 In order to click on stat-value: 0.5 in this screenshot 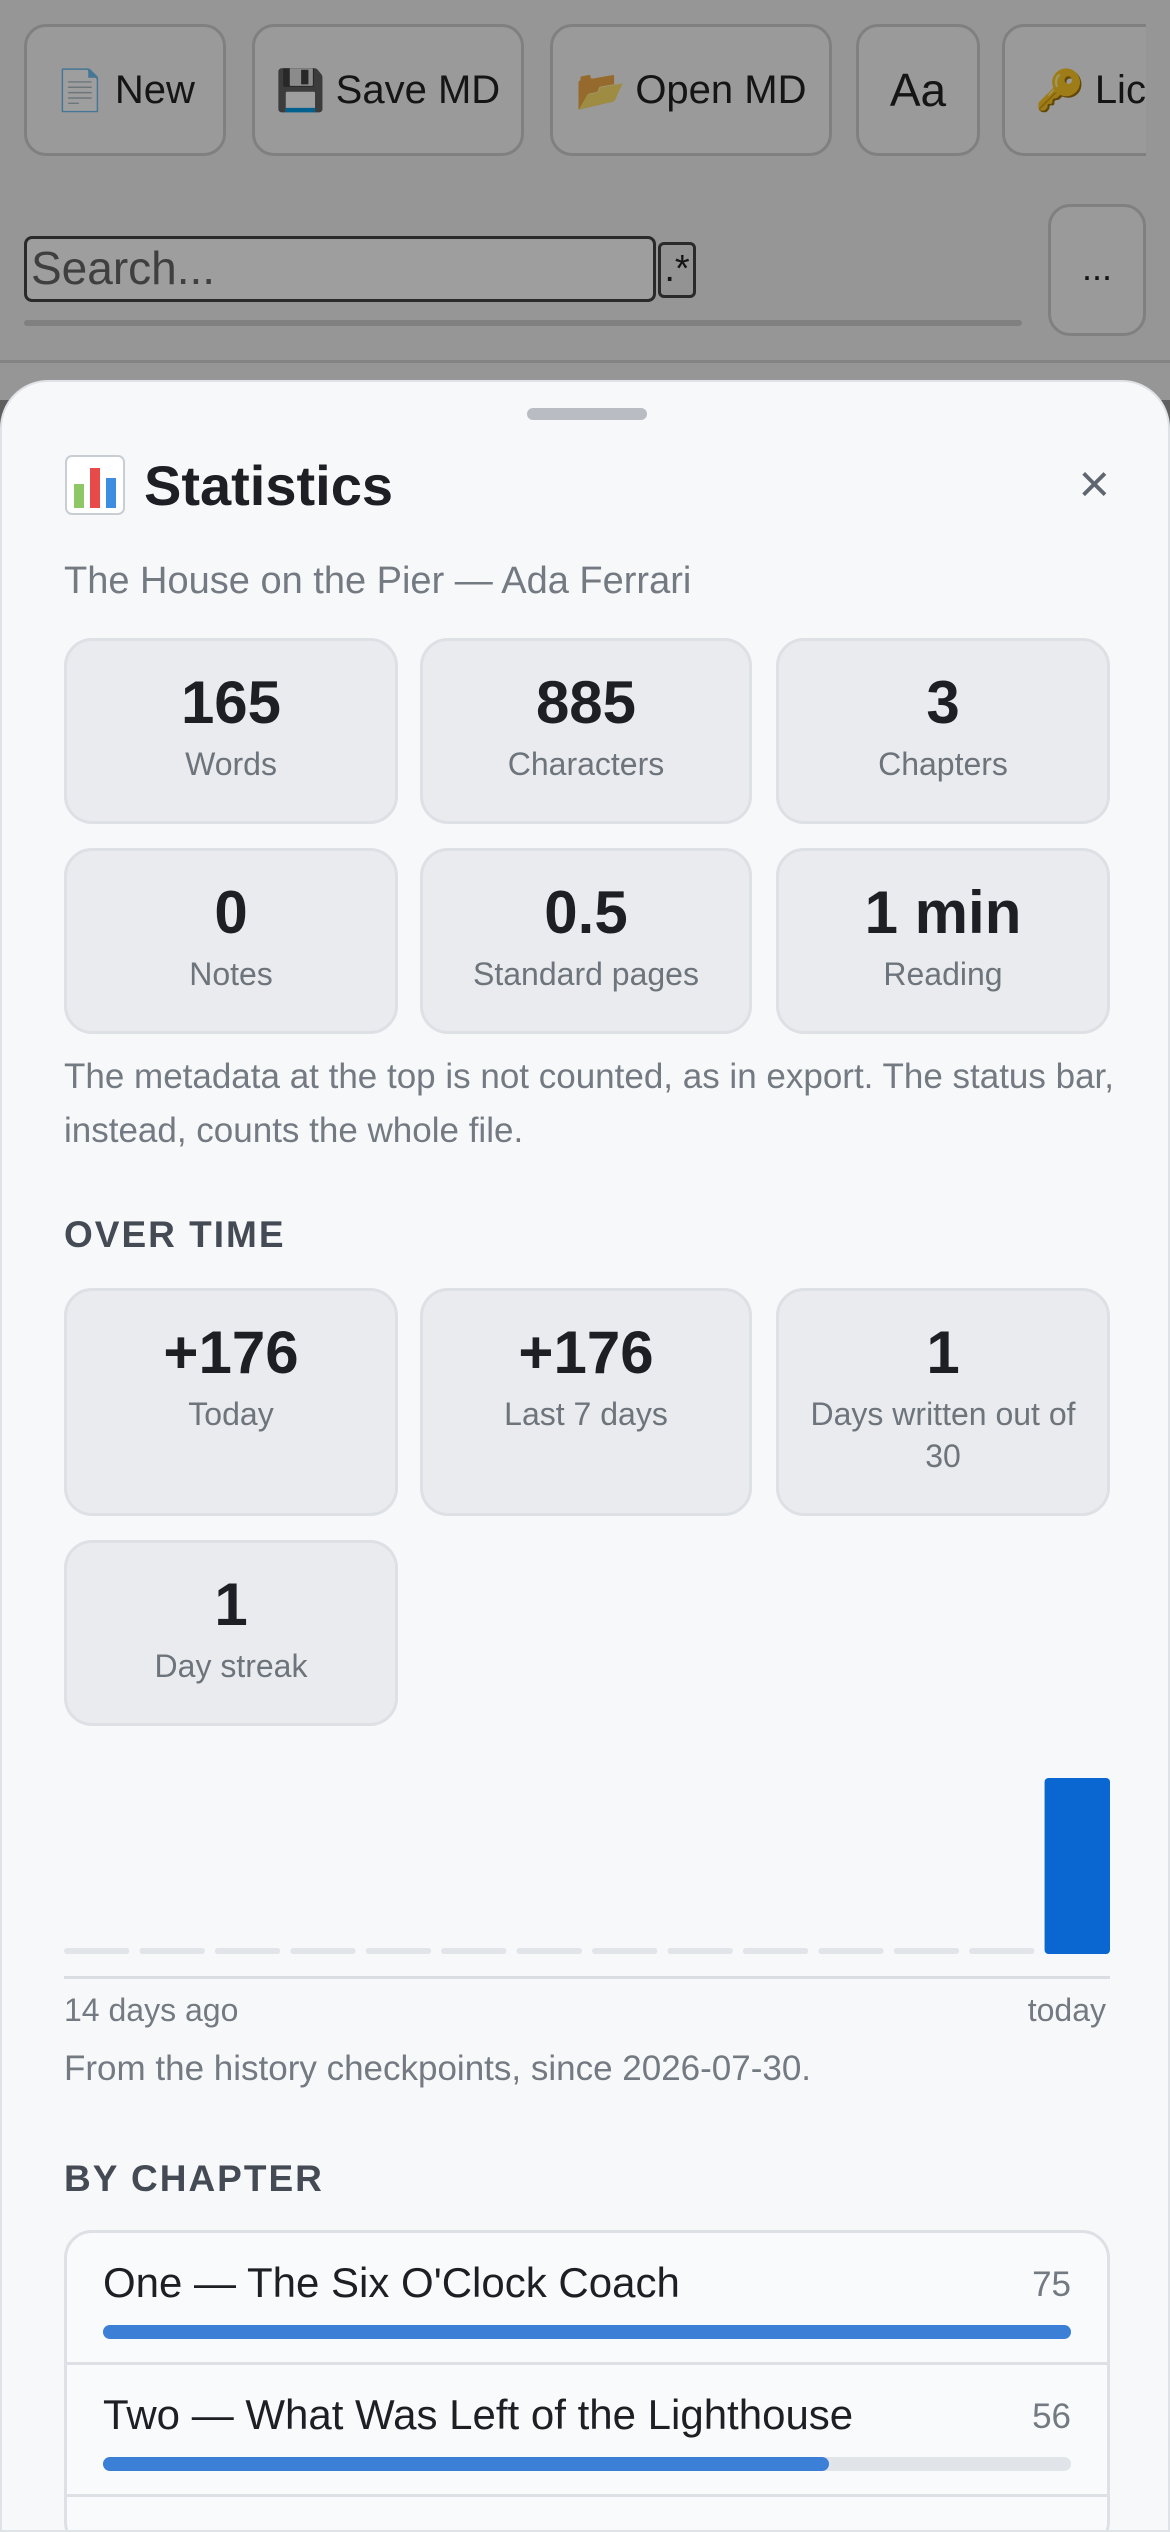, I will do `click(586, 912)`.